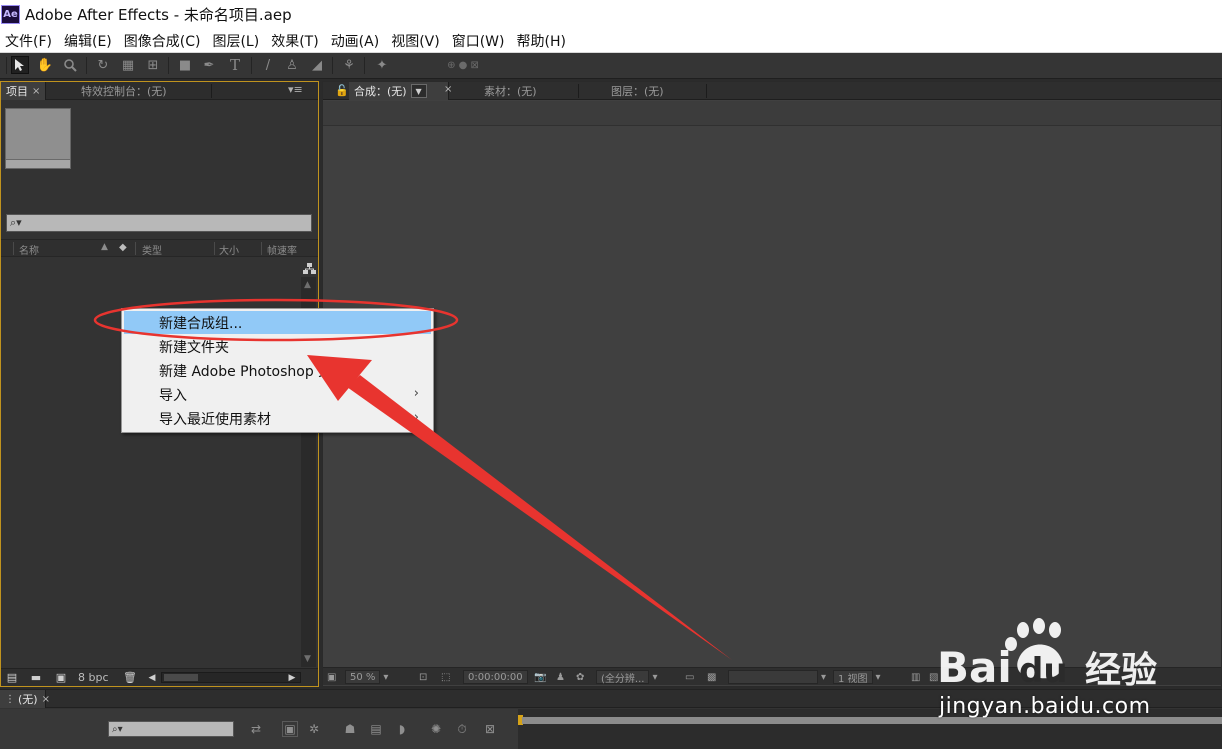  What do you see at coordinates (416, 393) in the screenshot?
I see `chevron-right-icon: ›` at bounding box center [416, 393].